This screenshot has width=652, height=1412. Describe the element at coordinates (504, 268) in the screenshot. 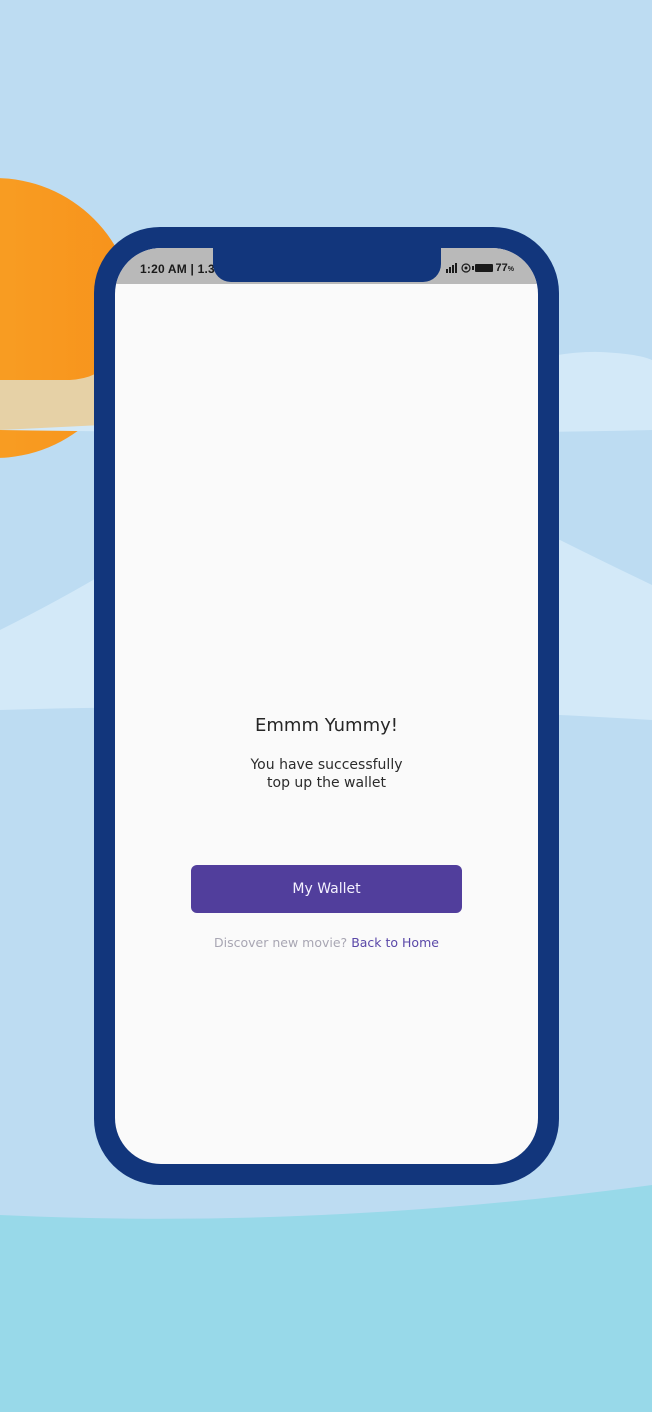

I see `battery-level: 77%` at that location.